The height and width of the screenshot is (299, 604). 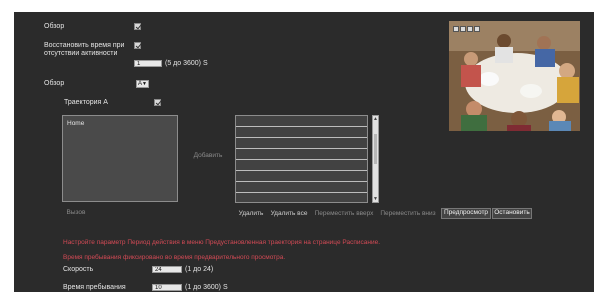 I want to click on add-button: Добавить, so click(x=208, y=156).